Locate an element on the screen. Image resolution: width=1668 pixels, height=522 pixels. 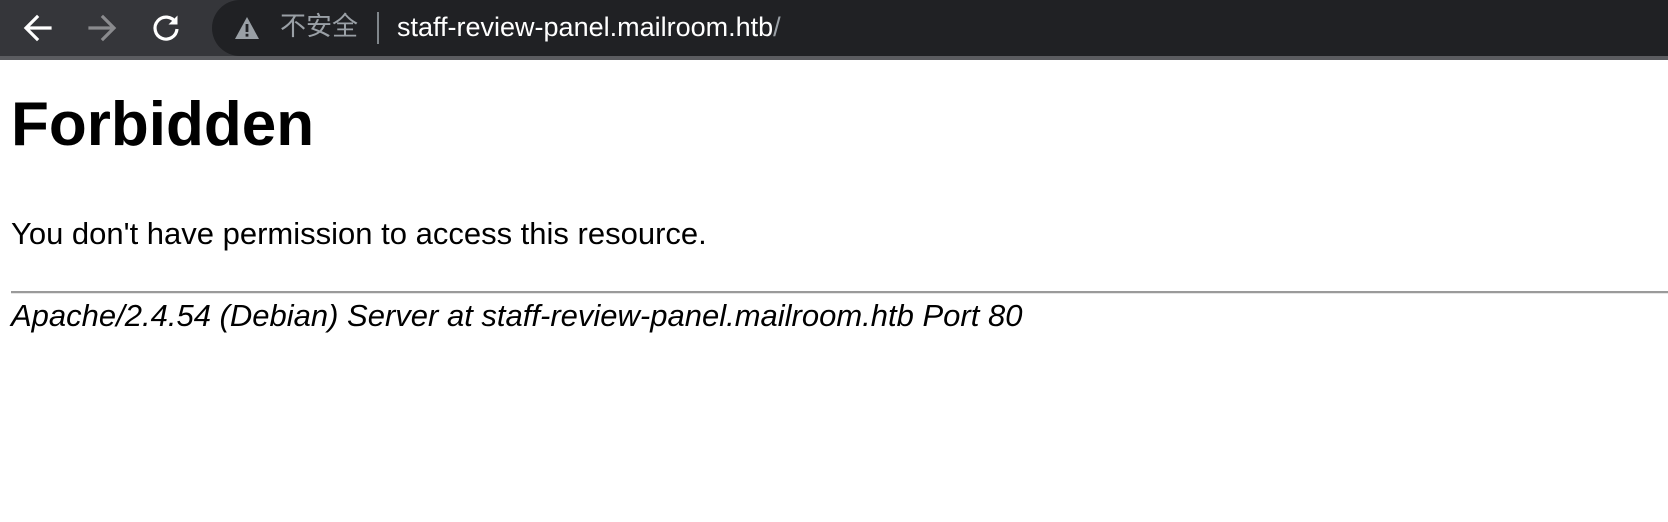
reload-button is located at coordinates (166, 28).